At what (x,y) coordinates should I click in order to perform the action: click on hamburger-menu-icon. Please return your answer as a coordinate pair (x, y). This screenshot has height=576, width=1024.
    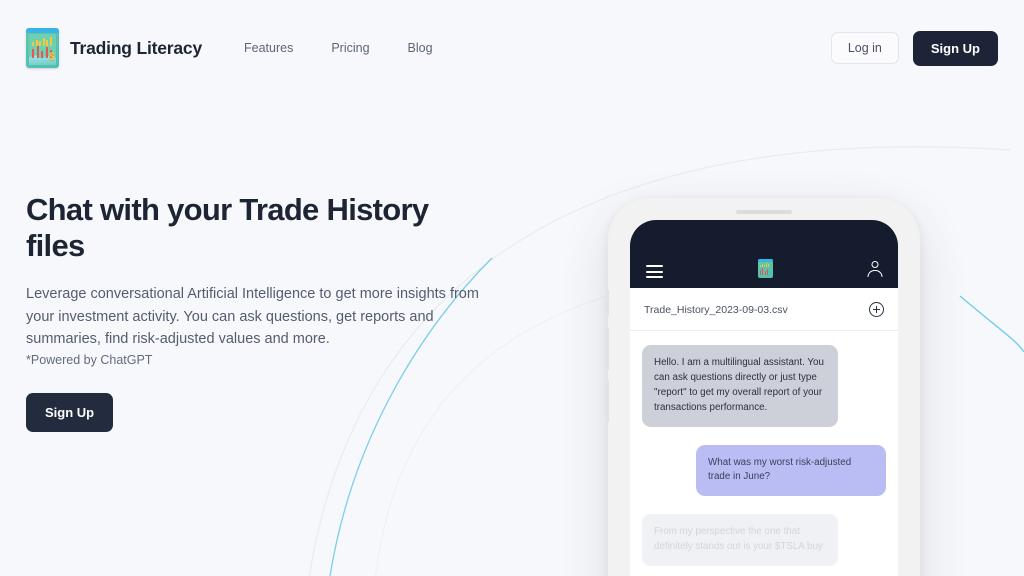
    Looking at the image, I should click on (654, 271).